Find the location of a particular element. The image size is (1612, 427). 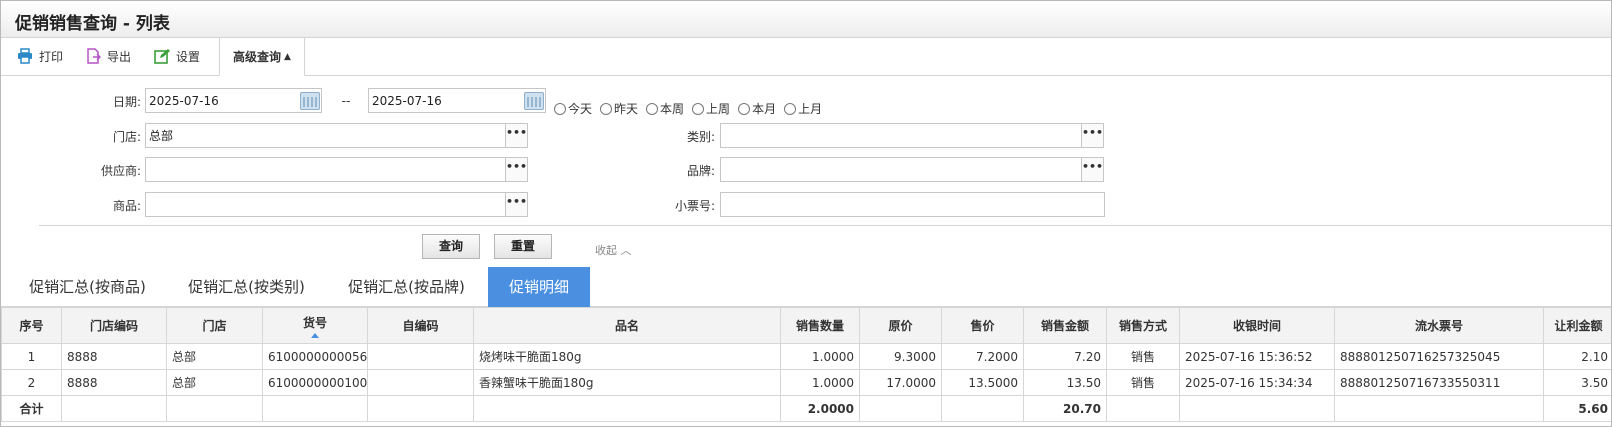

radio-label: 本周 is located at coordinates (672, 109).